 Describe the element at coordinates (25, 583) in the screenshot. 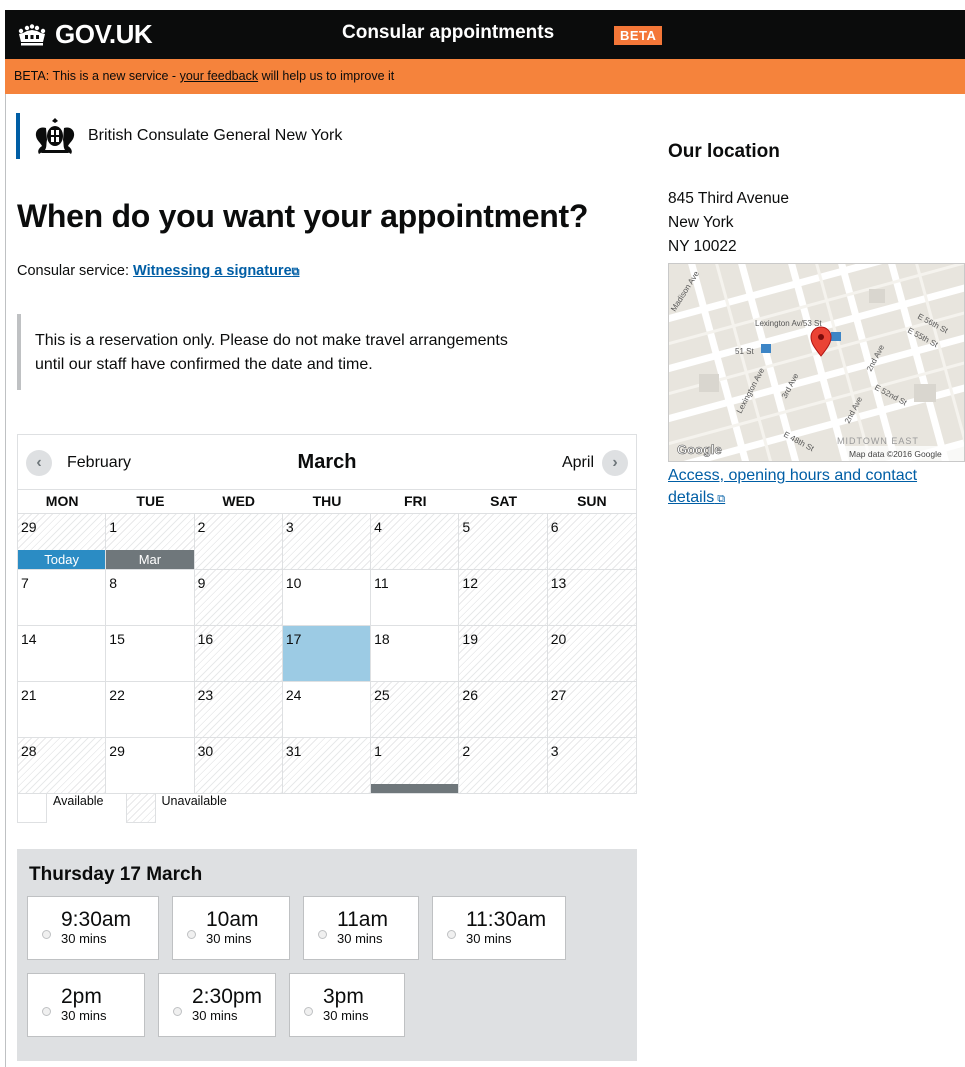

I see `day-number: 7` at that location.